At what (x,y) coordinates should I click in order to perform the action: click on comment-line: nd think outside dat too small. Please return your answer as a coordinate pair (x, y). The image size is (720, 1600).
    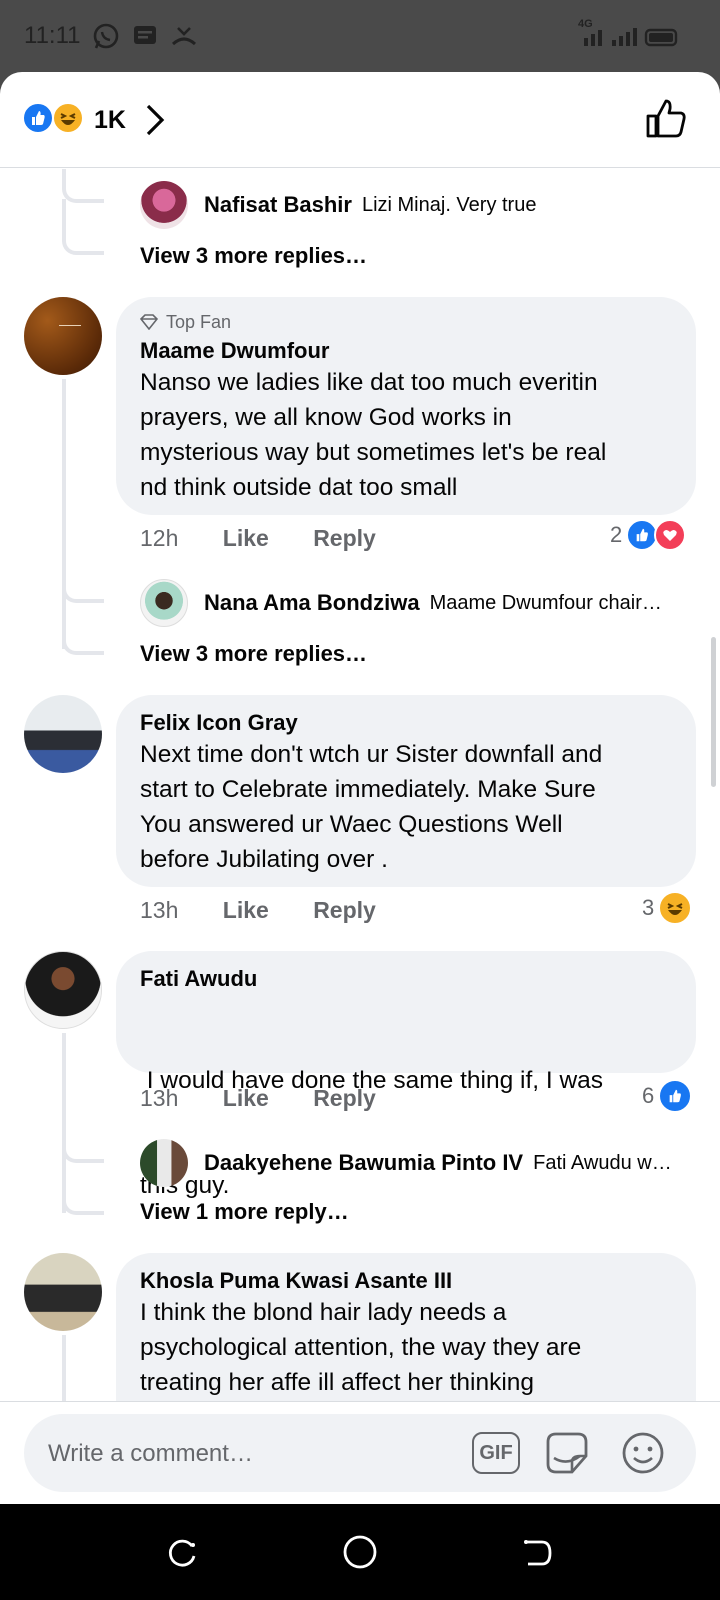
    Looking at the image, I should click on (299, 487).